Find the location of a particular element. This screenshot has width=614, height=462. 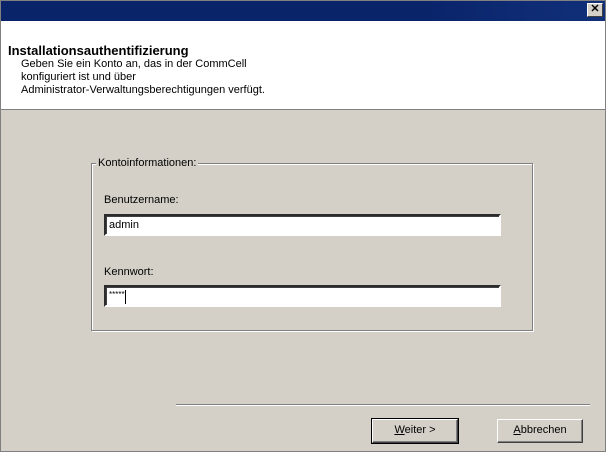

cancel-mnemonic: A is located at coordinates (517, 430).